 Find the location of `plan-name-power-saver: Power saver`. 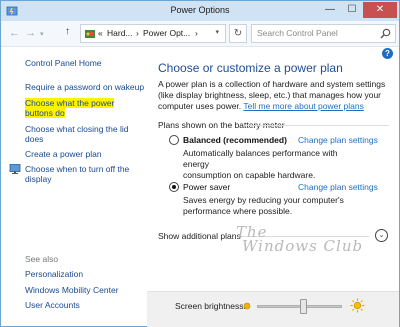

plan-name-power-saver: Power saver is located at coordinates (206, 187).